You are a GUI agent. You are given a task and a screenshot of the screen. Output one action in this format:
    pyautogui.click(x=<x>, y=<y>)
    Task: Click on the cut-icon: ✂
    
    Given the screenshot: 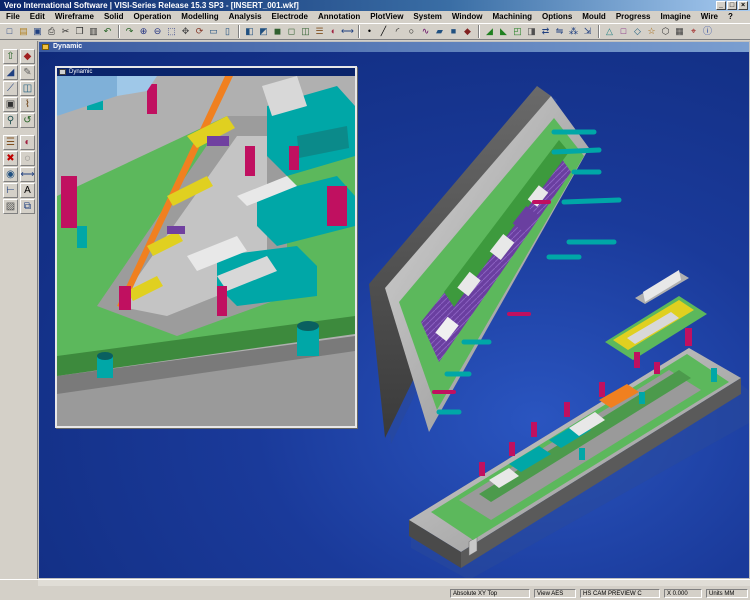 What is the action you would take?
    pyautogui.click(x=65, y=31)
    